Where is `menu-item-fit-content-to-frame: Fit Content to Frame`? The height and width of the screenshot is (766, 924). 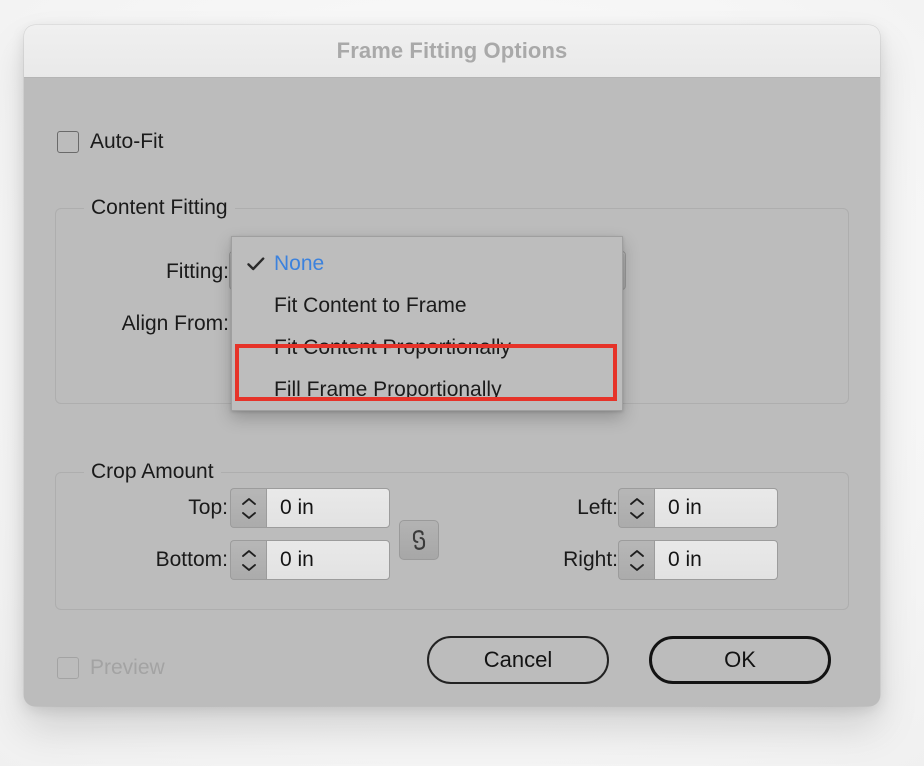
menu-item-fit-content-to-frame: Fit Content to Frame is located at coordinates (427, 306).